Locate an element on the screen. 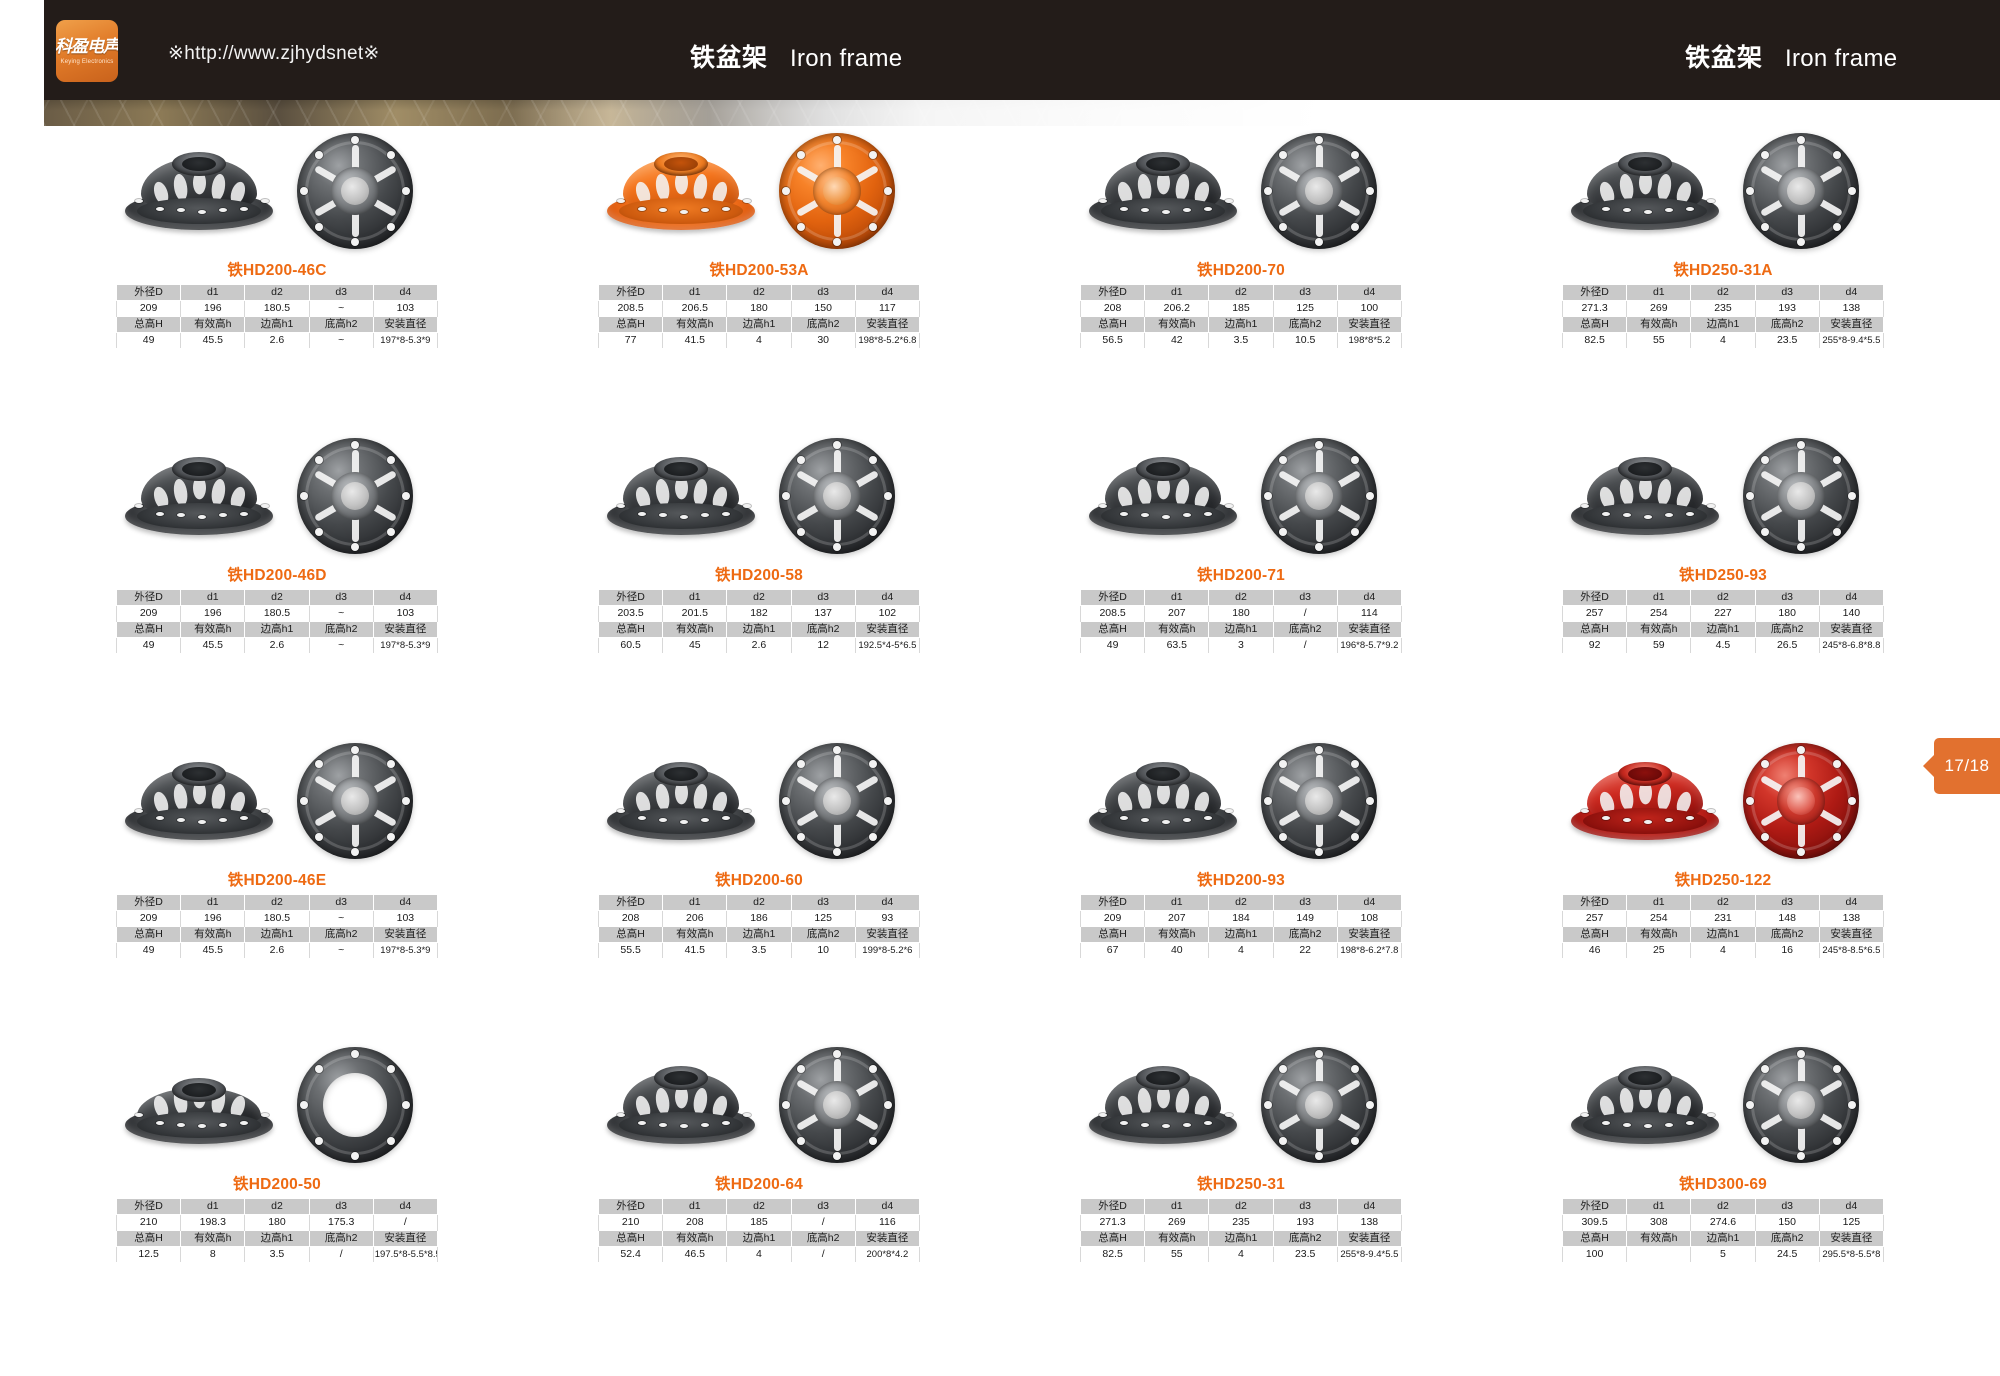  spec-header-height: 底高h2 is located at coordinates (1787, 324).